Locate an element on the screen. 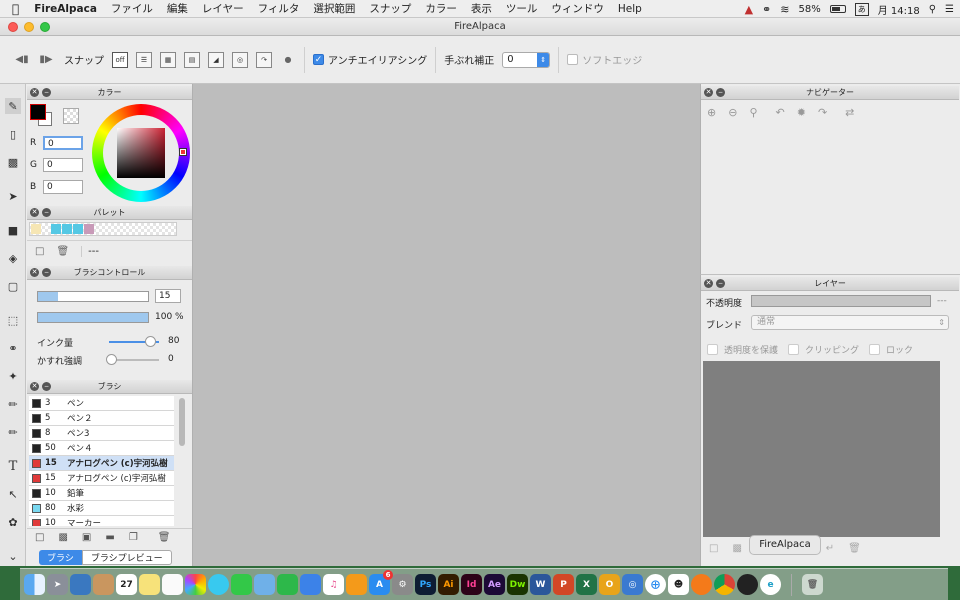 The image size is (960, 600). snap-grid-icon: ▦ is located at coordinates (168, 59).